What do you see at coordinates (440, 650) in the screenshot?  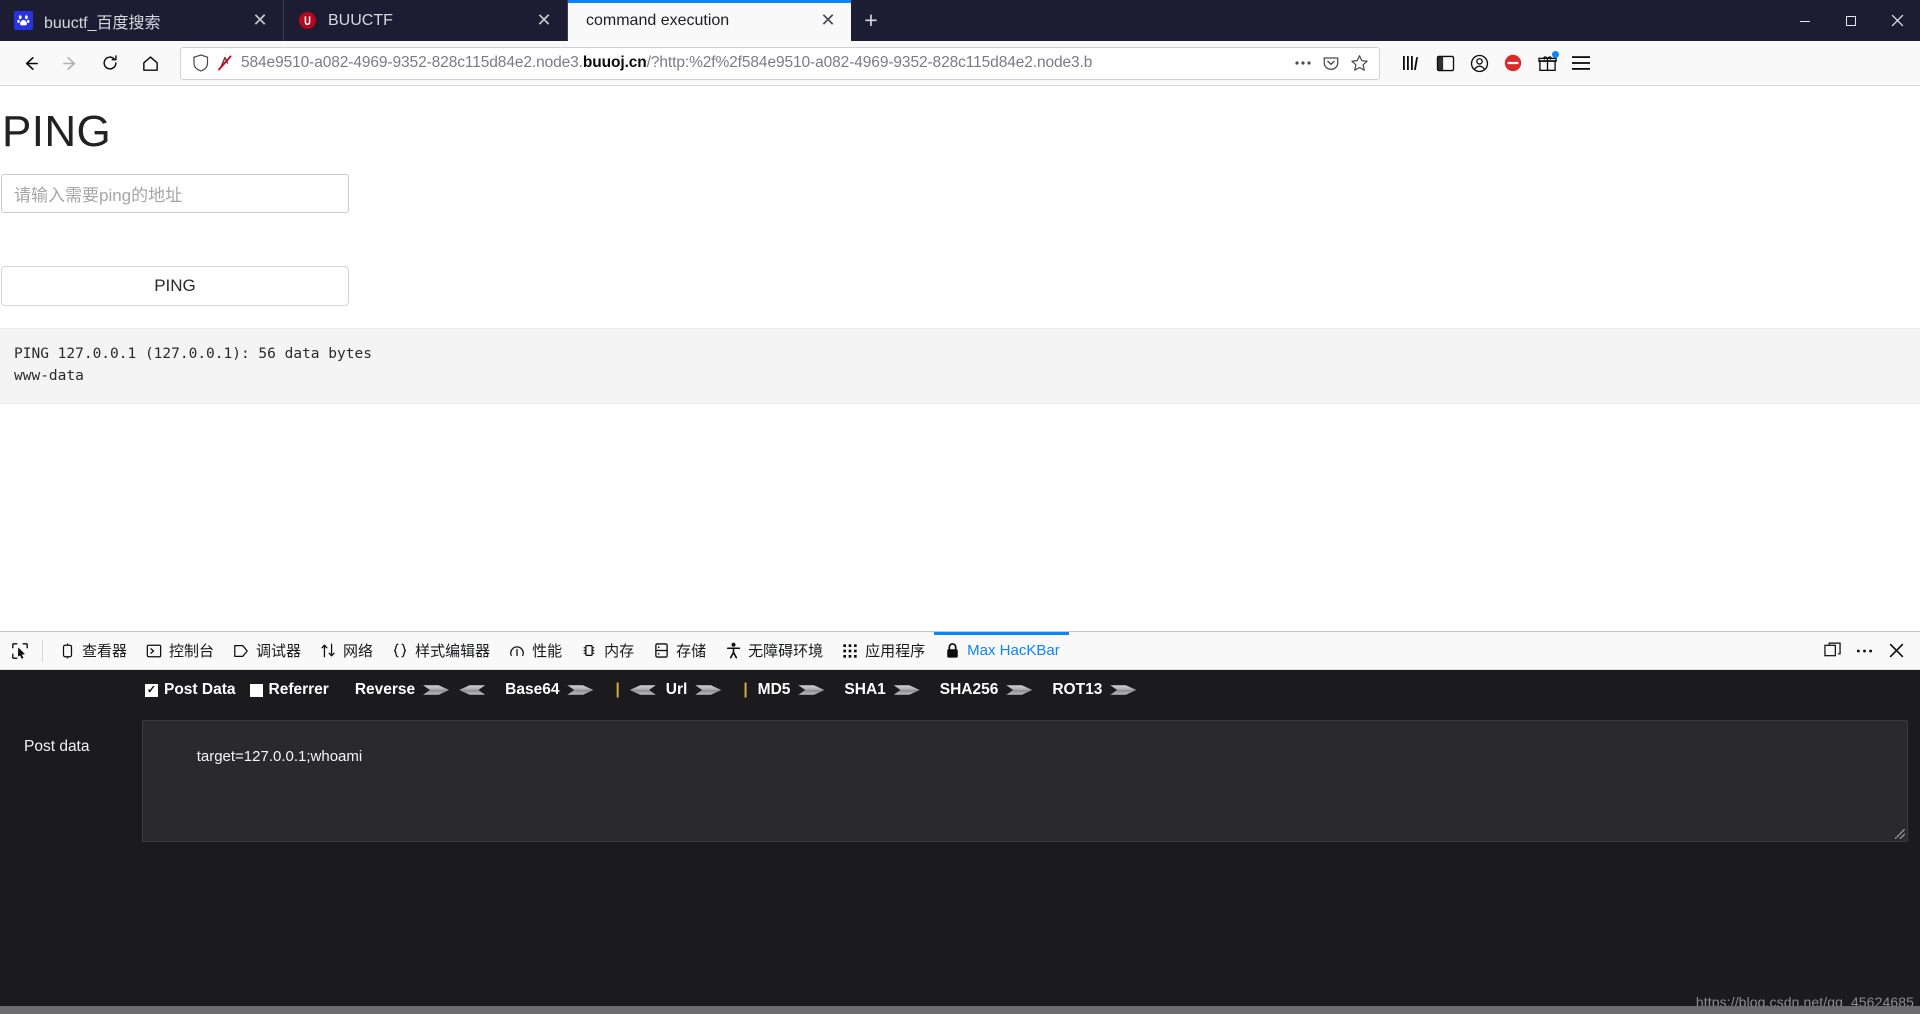 I see `devtools-tab-style-editor: 样式编辑器` at bounding box center [440, 650].